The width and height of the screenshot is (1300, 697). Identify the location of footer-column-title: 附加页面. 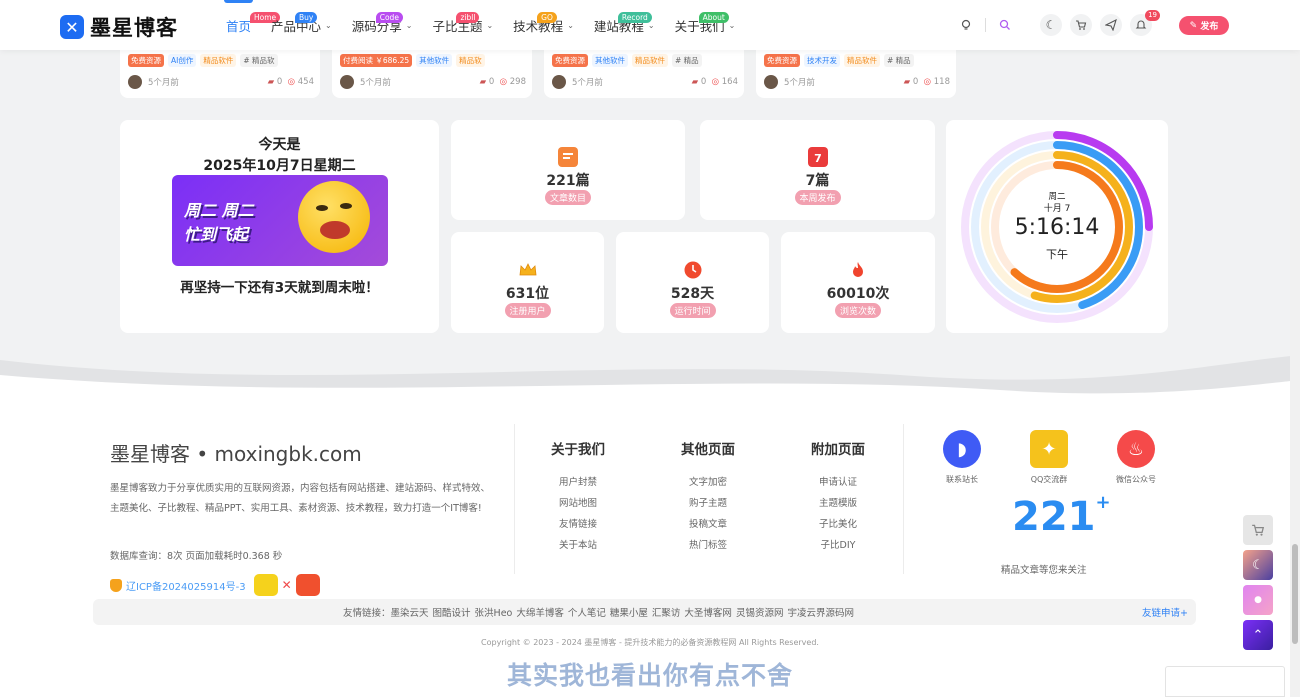
(838, 450).